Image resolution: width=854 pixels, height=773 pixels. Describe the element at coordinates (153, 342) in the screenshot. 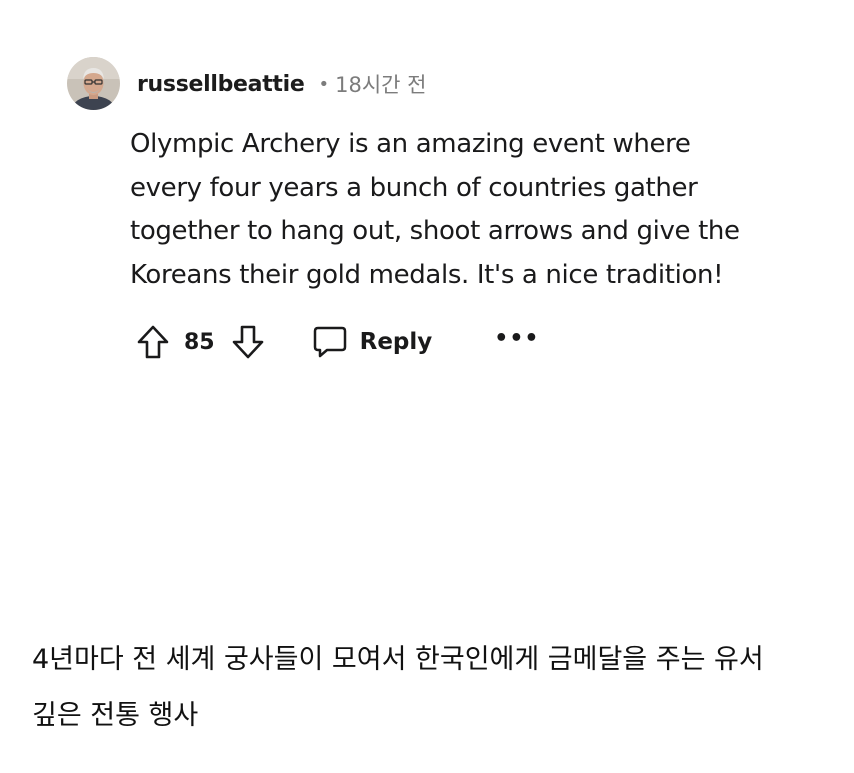

I see `upvote-arrow-icon` at that location.